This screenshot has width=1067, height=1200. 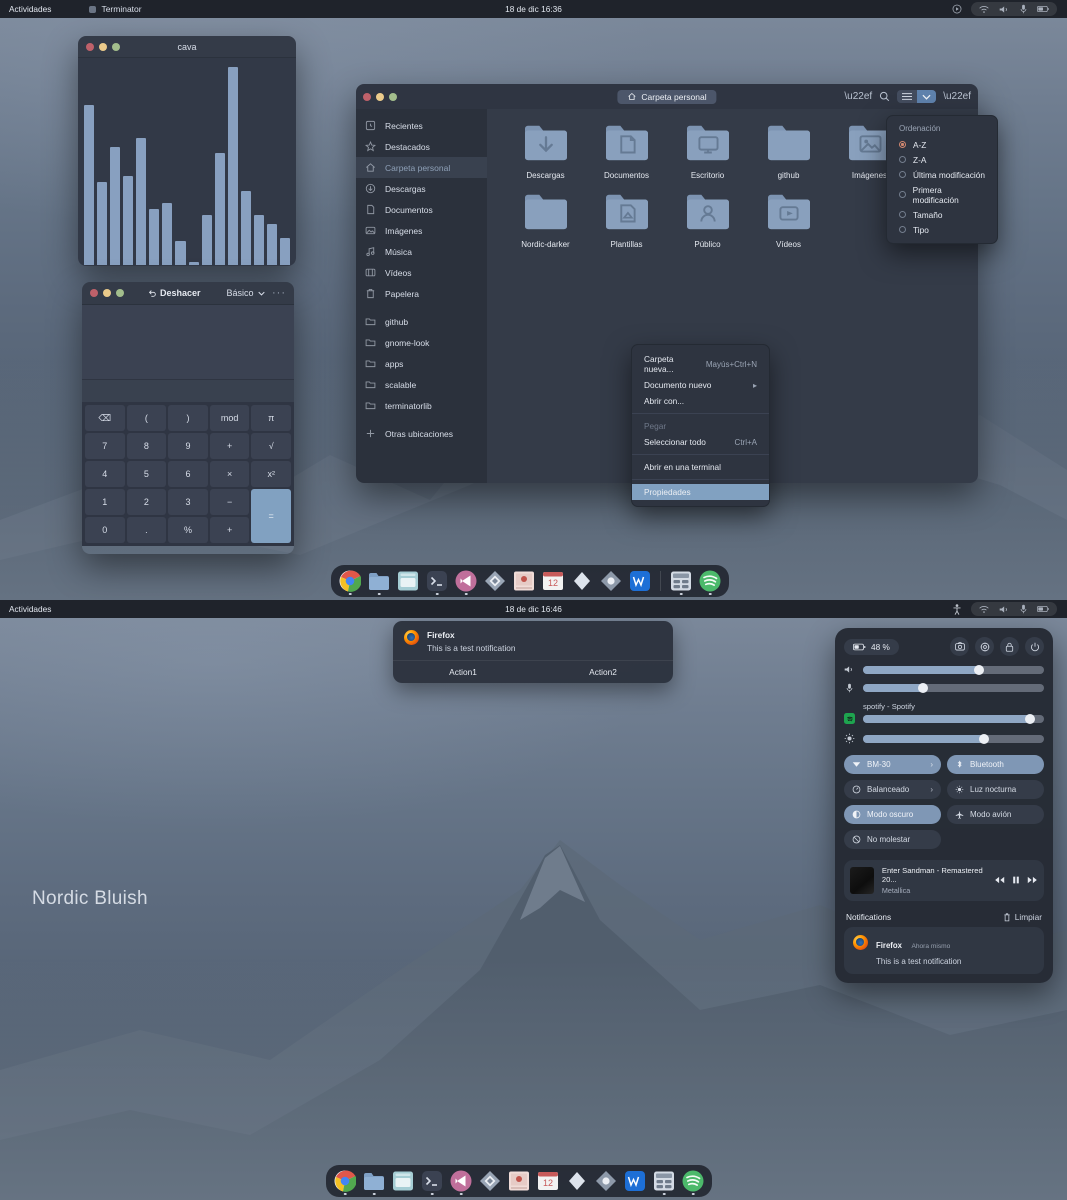 I want to click on maximize-button, so click(x=393, y=96).